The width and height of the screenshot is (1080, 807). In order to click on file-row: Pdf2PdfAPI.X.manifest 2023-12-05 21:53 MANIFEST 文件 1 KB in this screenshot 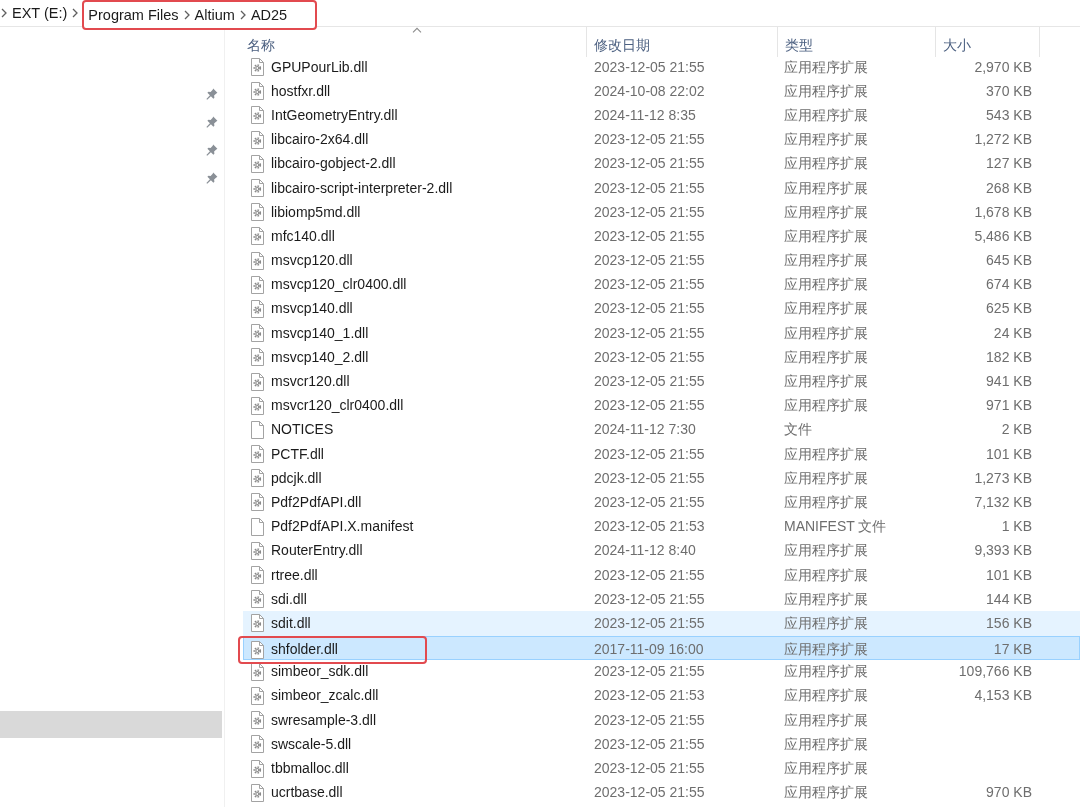, I will do `click(661, 526)`.